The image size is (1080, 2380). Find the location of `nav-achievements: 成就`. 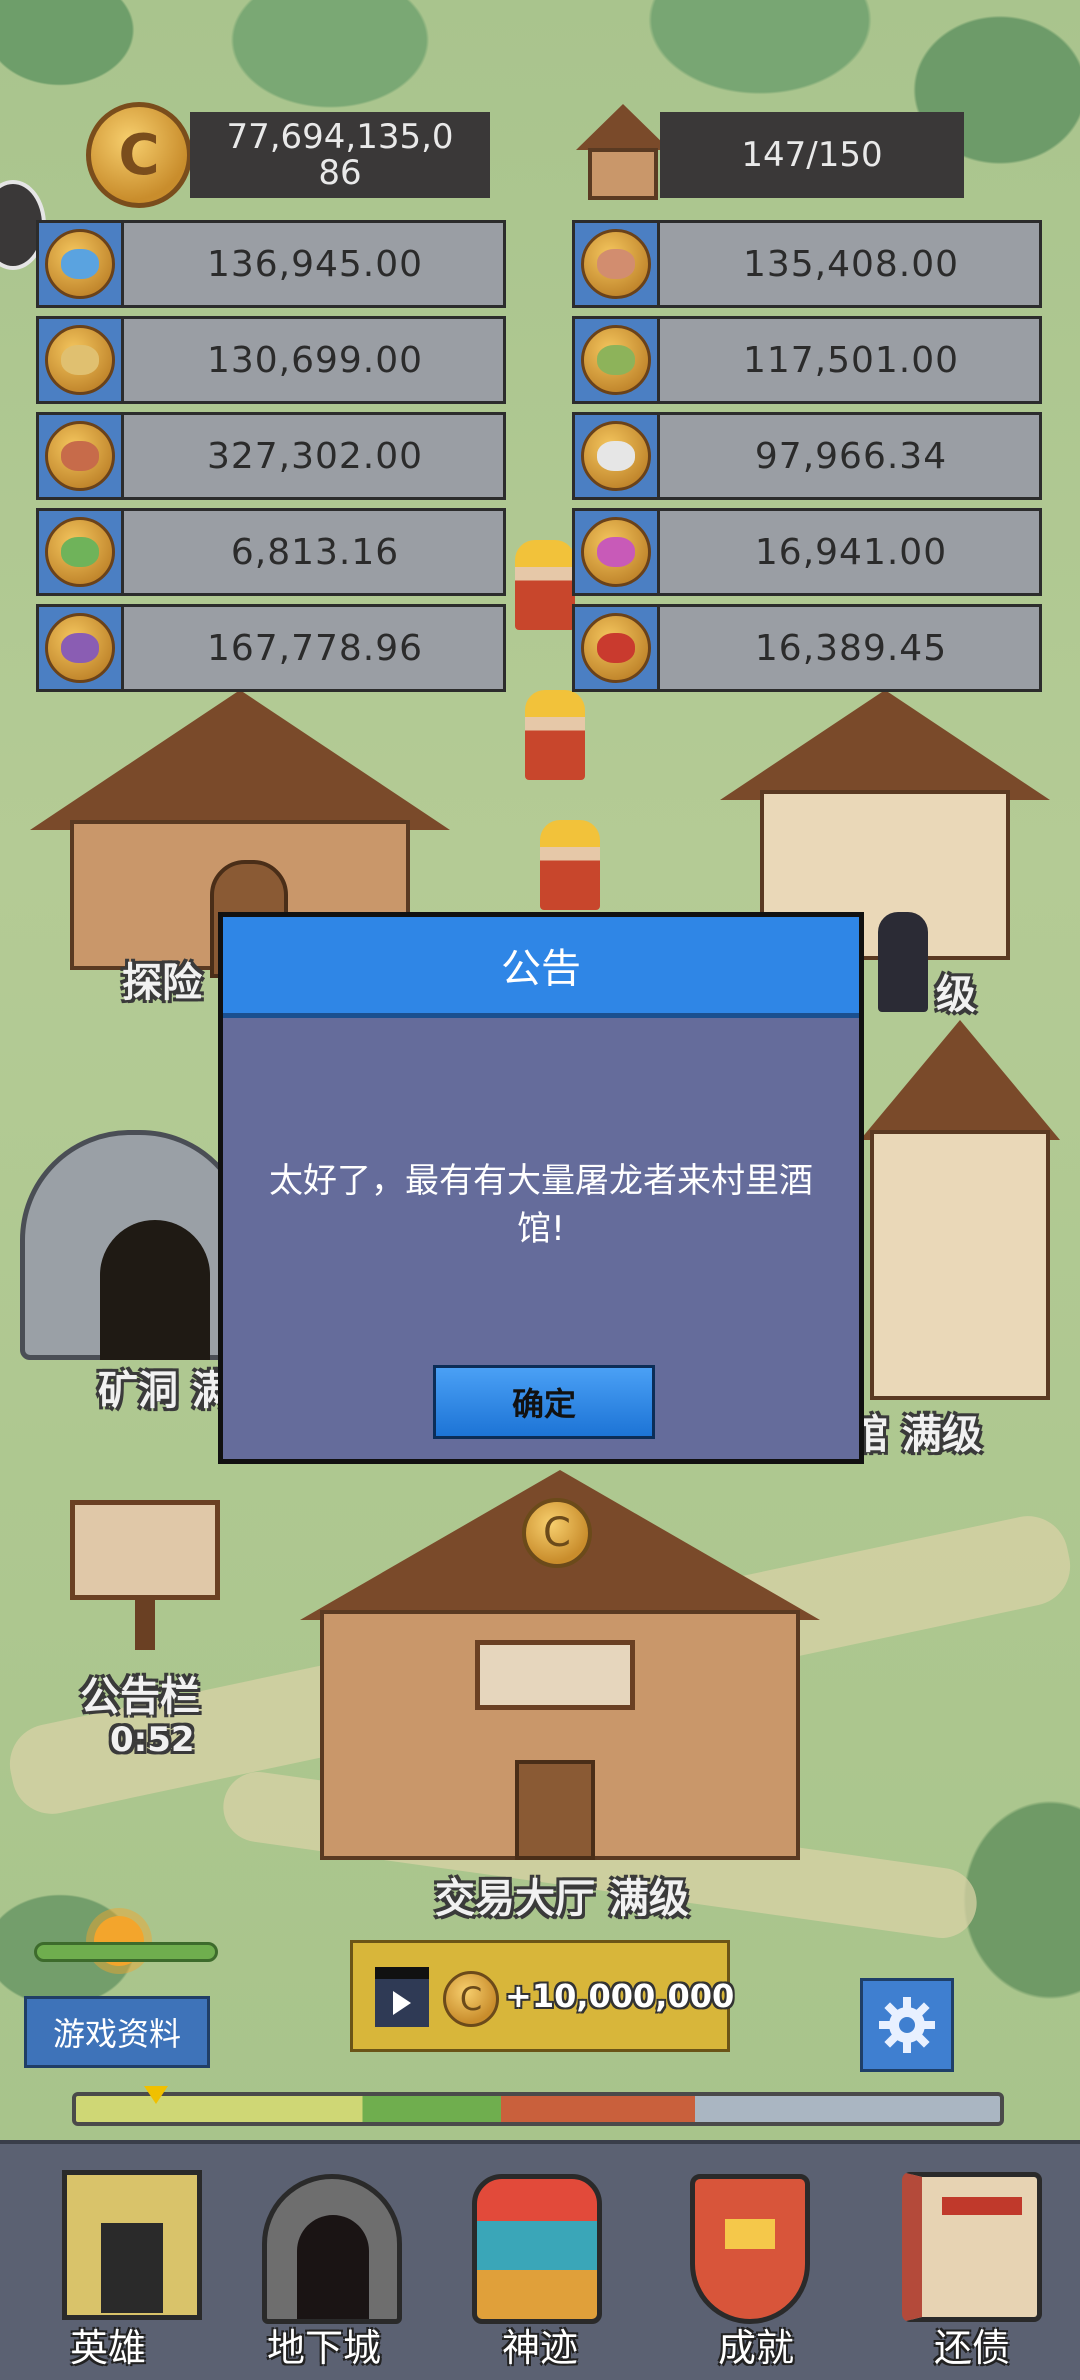

nav-achievements: 成就 is located at coordinates (756, 2262).